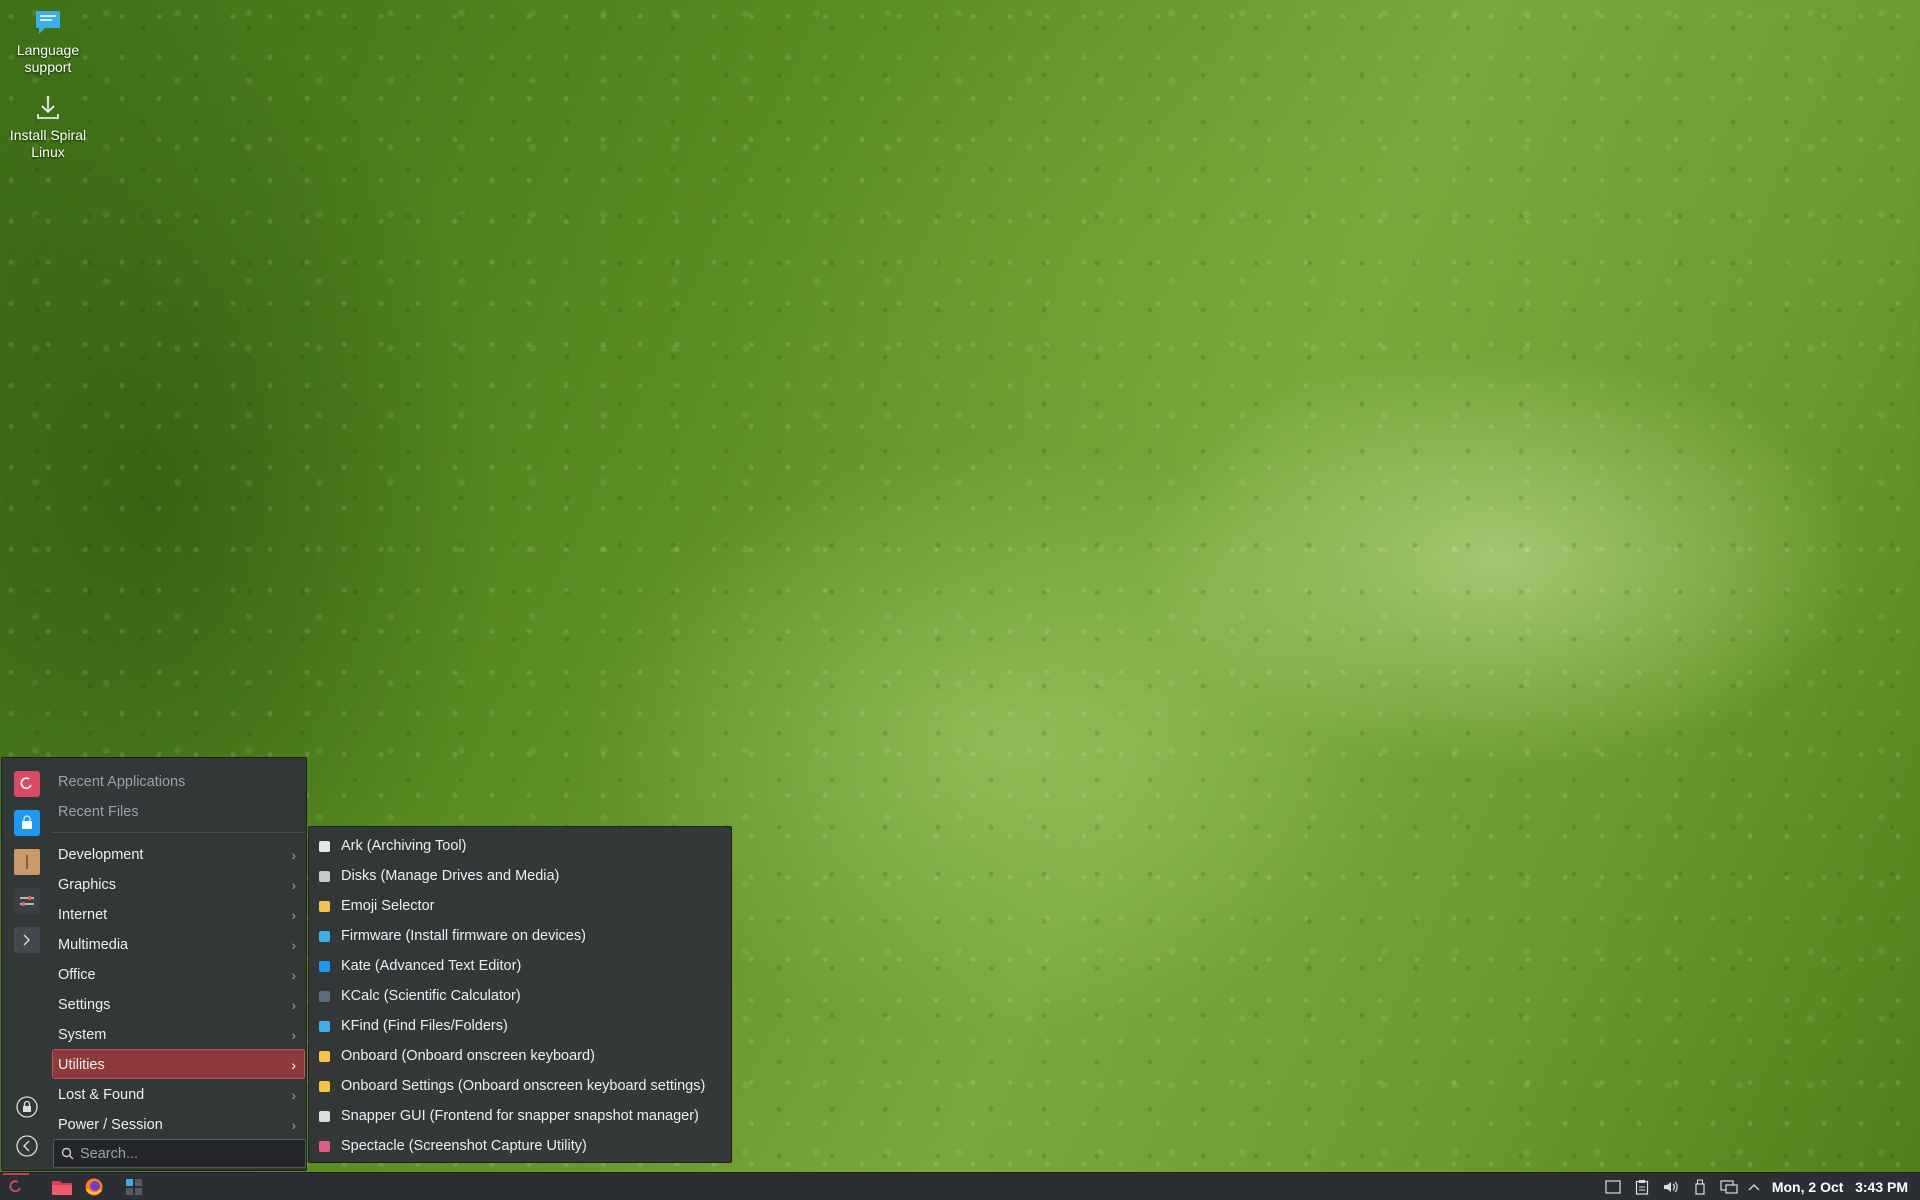  Describe the element at coordinates (1754, 1186) in the screenshot. I see `expand-tray-icon` at that location.